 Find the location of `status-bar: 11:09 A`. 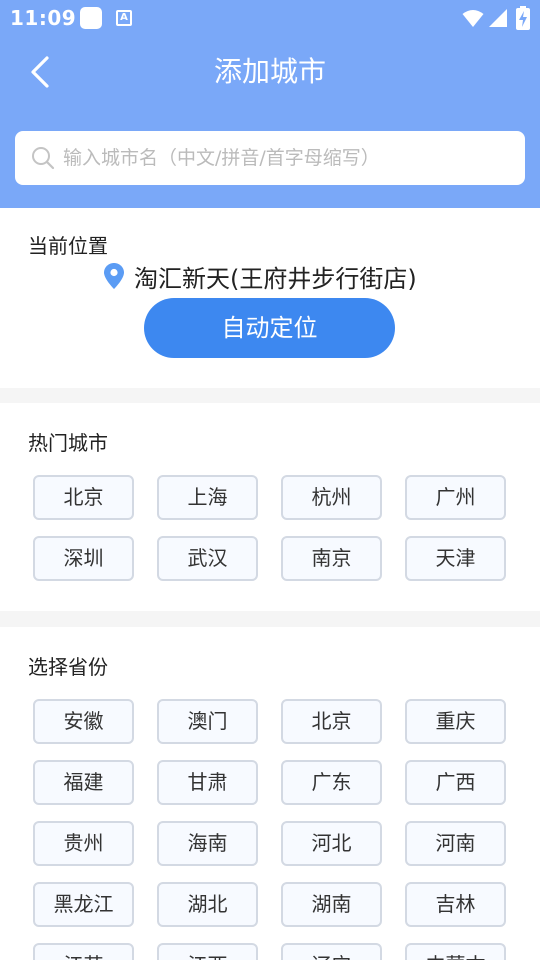

status-bar: 11:09 A is located at coordinates (270, 18).